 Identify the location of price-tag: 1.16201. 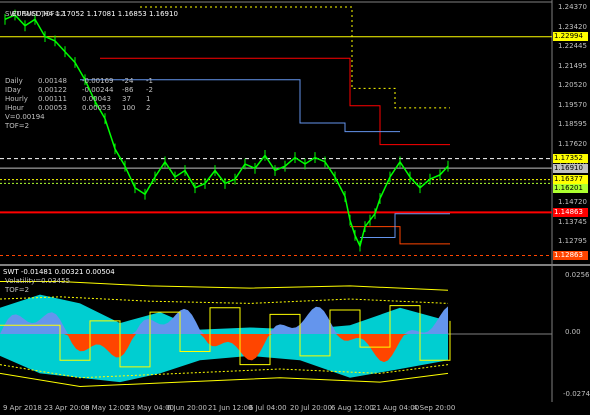
(570, 189).